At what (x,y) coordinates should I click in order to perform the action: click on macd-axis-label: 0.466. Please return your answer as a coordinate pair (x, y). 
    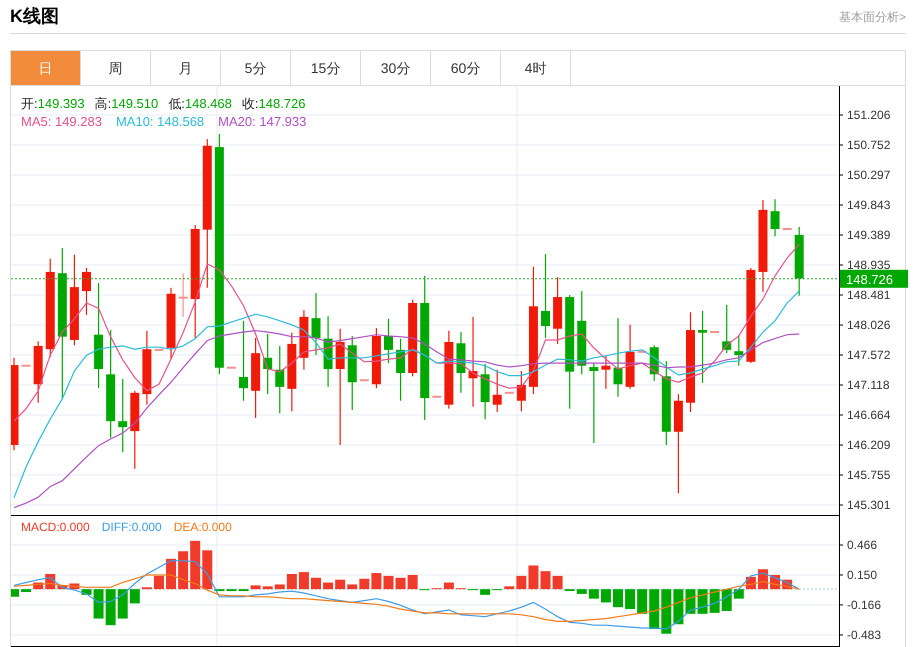
    Looking at the image, I should click on (862, 545).